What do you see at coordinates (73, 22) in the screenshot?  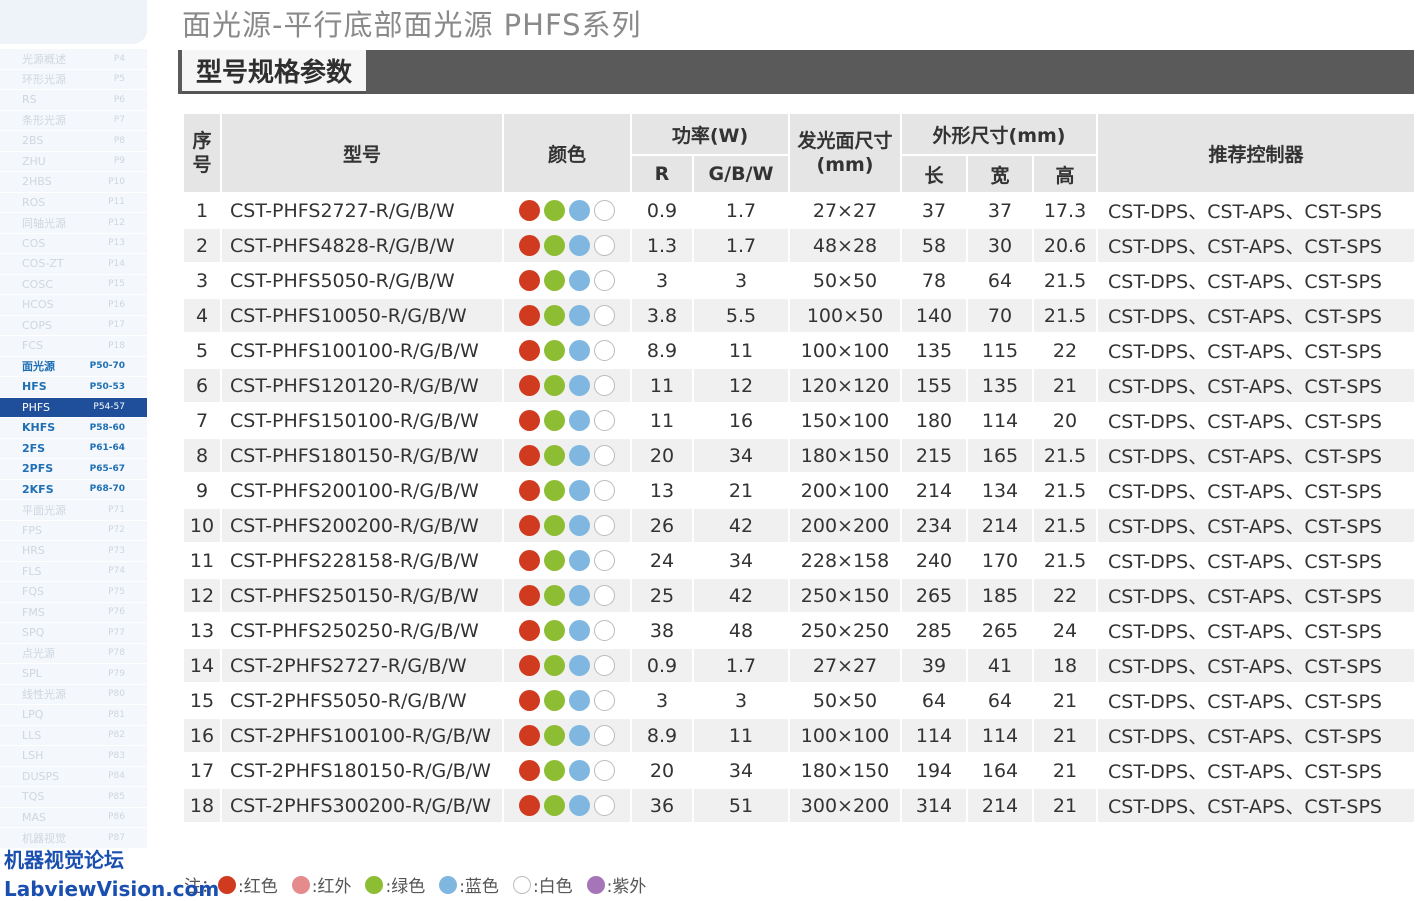 I see `sidebar-top-tab` at bounding box center [73, 22].